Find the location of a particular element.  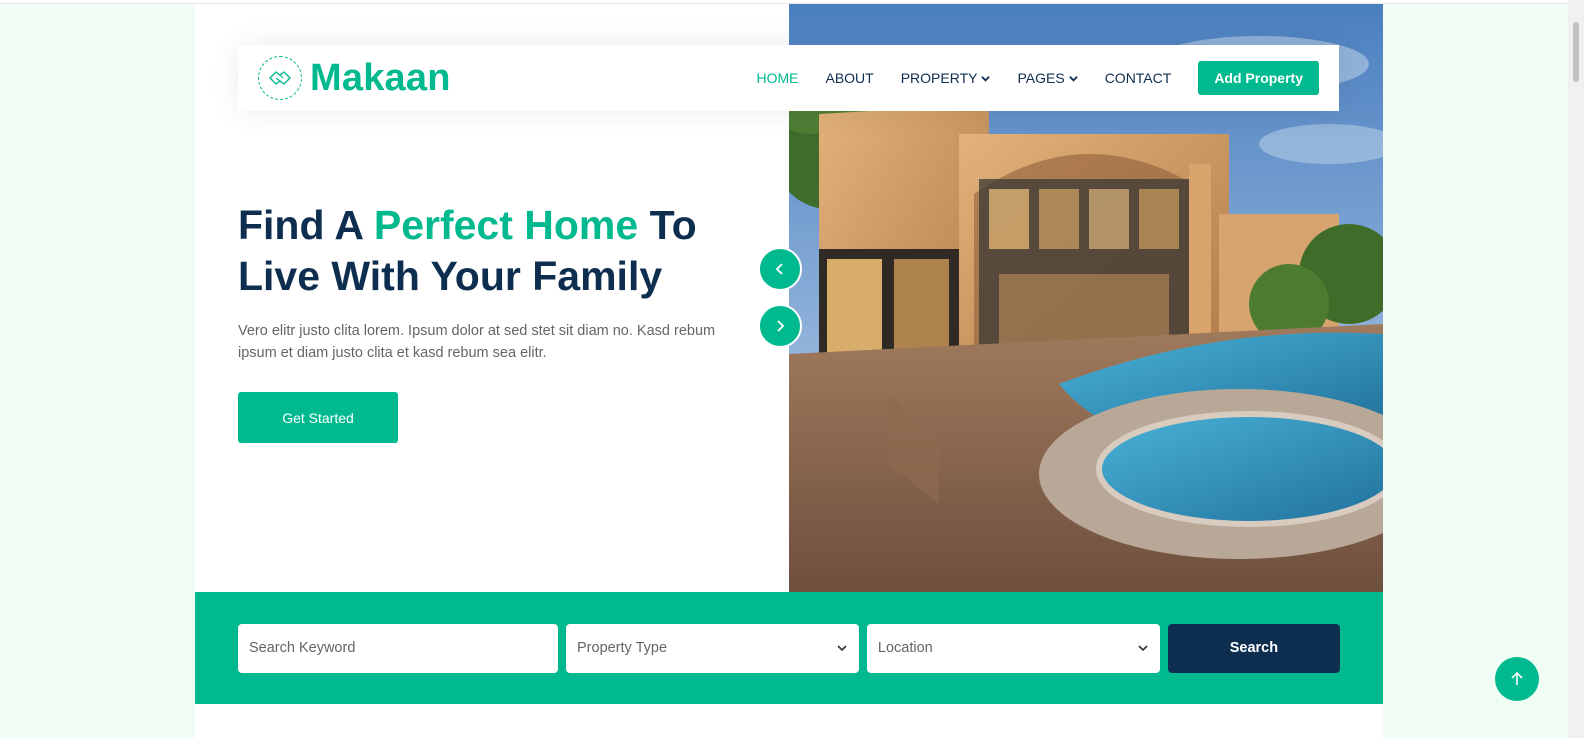

carousel-next-button is located at coordinates (780, 326).